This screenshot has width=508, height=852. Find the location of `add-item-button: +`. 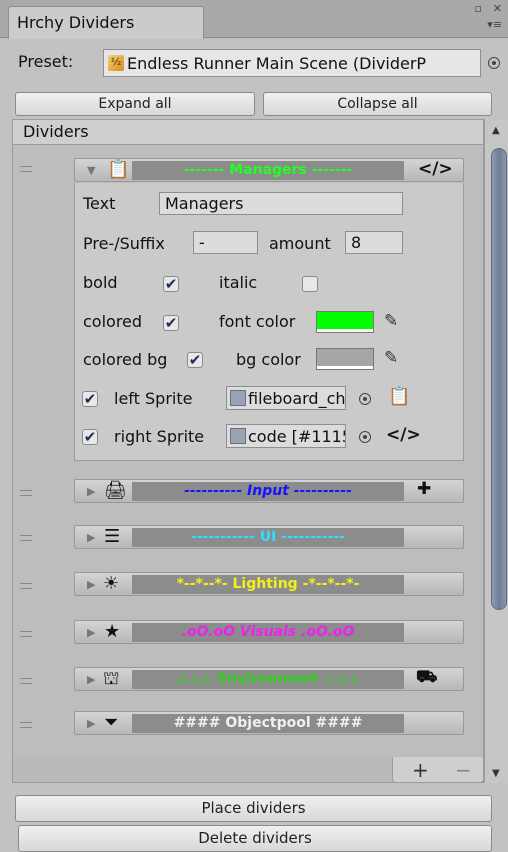

add-item-button: + is located at coordinates (420, 770).